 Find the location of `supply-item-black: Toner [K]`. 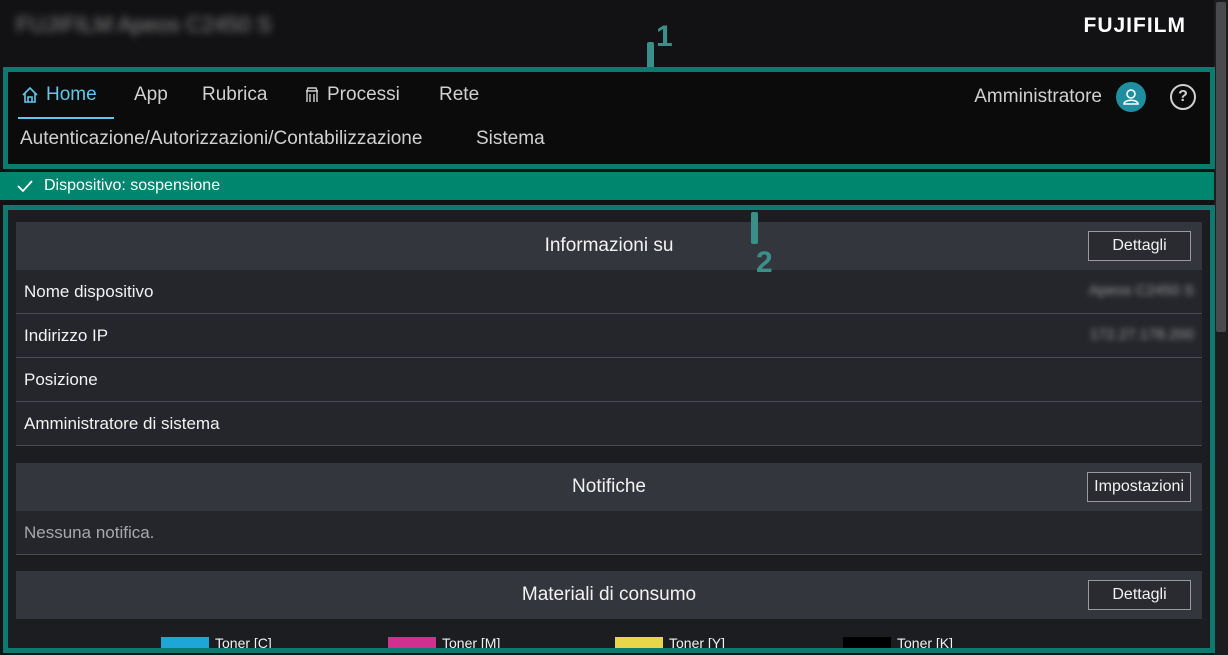

supply-item-black: Toner [K] is located at coordinates (898, 643).